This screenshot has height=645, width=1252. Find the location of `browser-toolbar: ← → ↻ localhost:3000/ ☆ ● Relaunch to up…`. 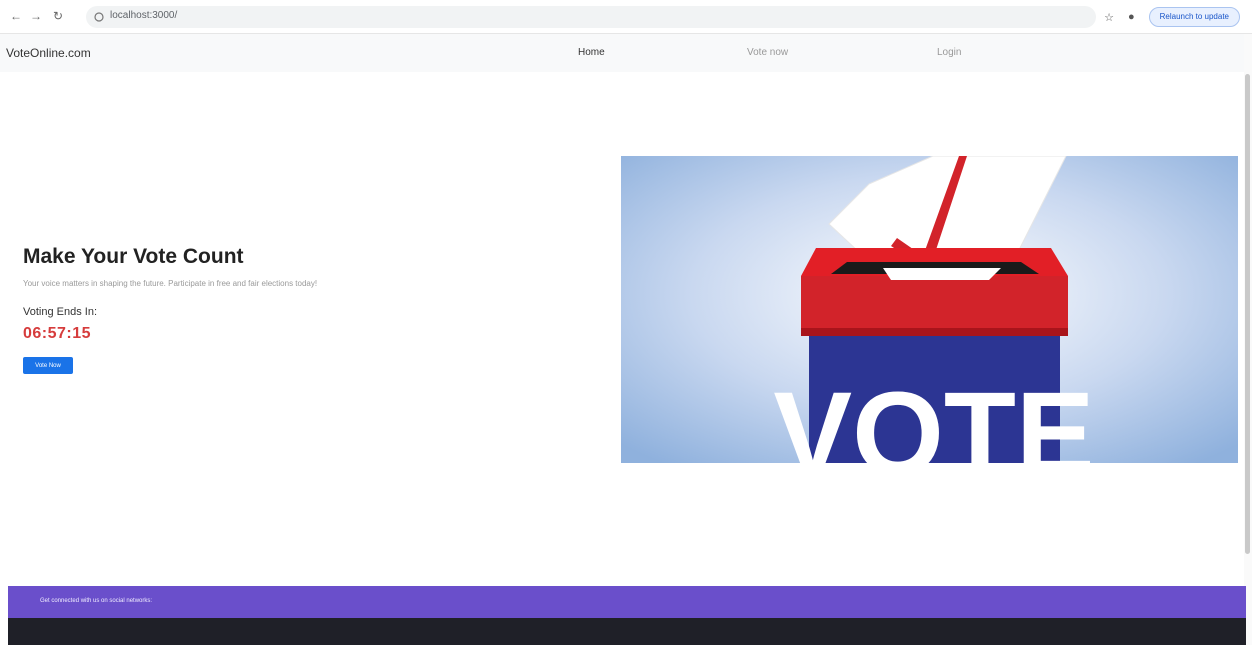

browser-toolbar: ← → ↻ localhost:3000/ ☆ ● Relaunch to up… is located at coordinates (626, 17).